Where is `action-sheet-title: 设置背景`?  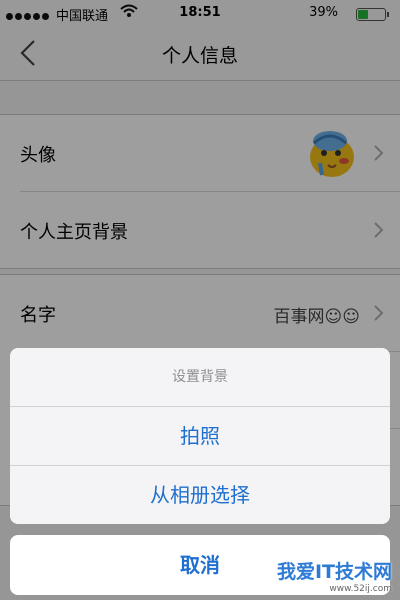
action-sheet-title: 设置背景 is located at coordinates (200, 377).